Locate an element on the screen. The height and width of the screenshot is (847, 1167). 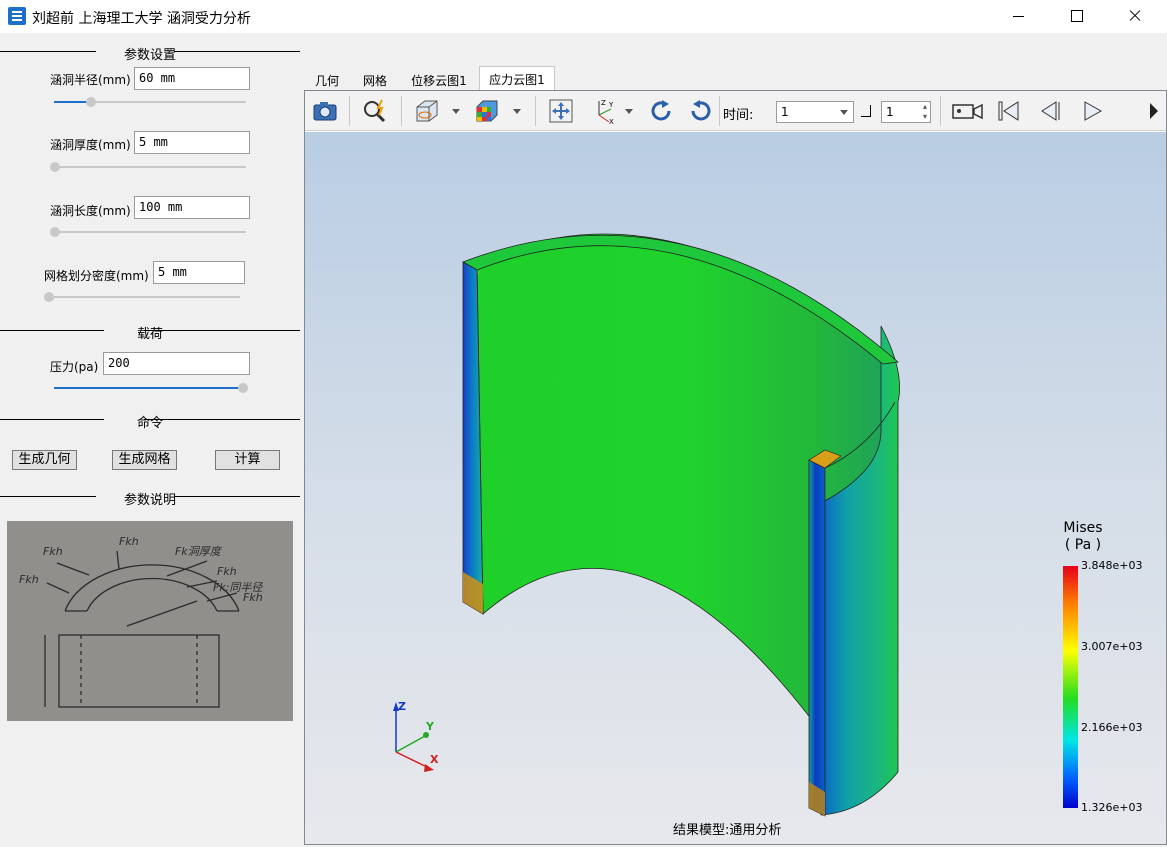
maximize-button is located at coordinates (1077, 16).